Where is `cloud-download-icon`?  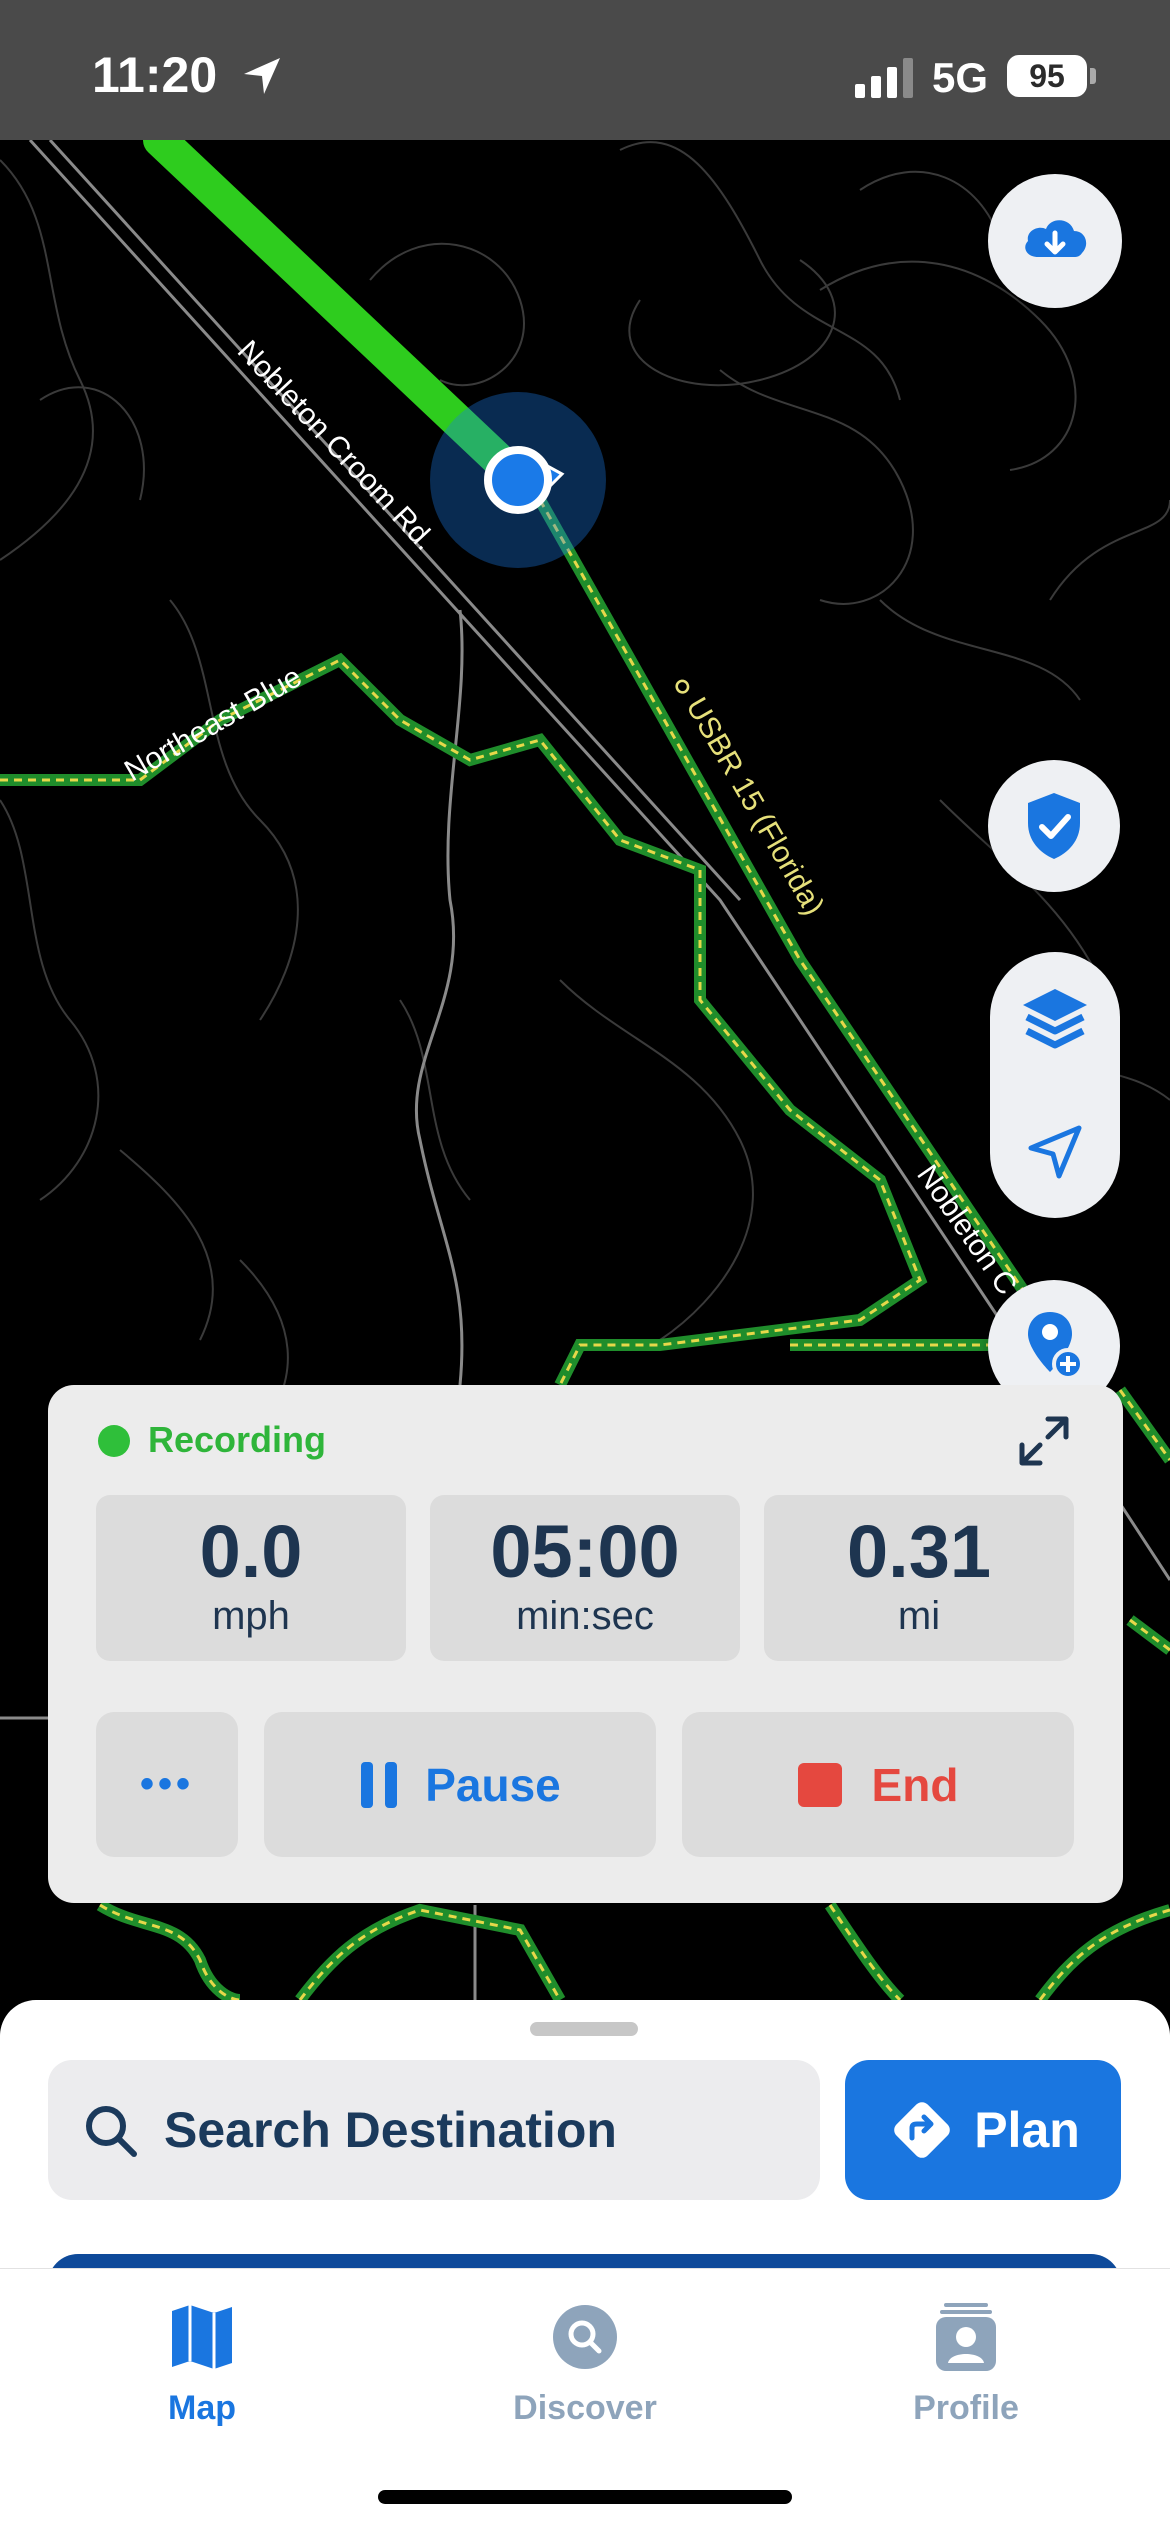 cloud-download-icon is located at coordinates (1056, 238).